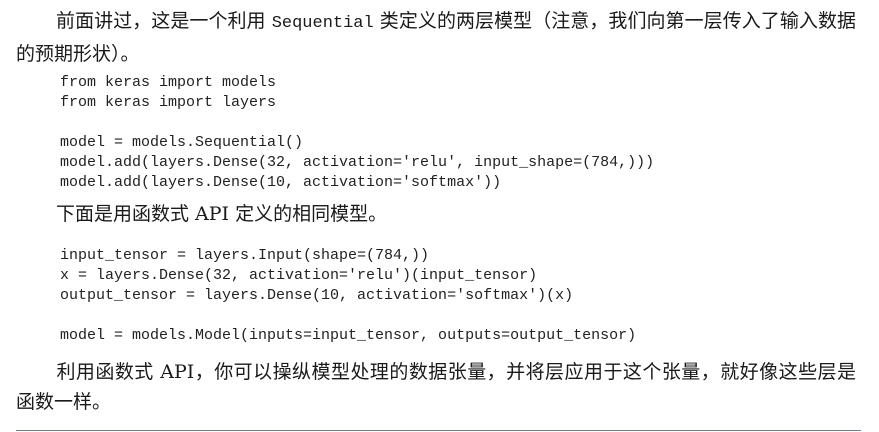 This screenshot has width=879, height=432. What do you see at coordinates (222, 214) in the screenshot?
I see `middle-text: 下面是用函数式 API 定义的相同模型。` at bounding box center [222, 214].